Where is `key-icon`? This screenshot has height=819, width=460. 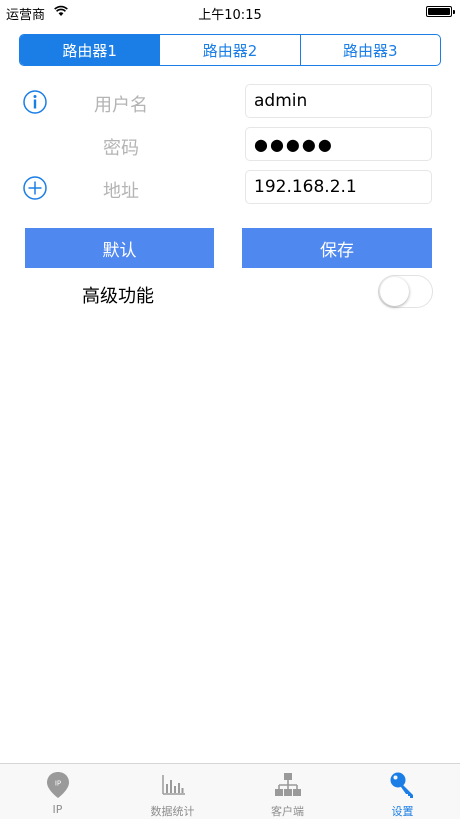 key-icon is located at coordinates (401, 785).